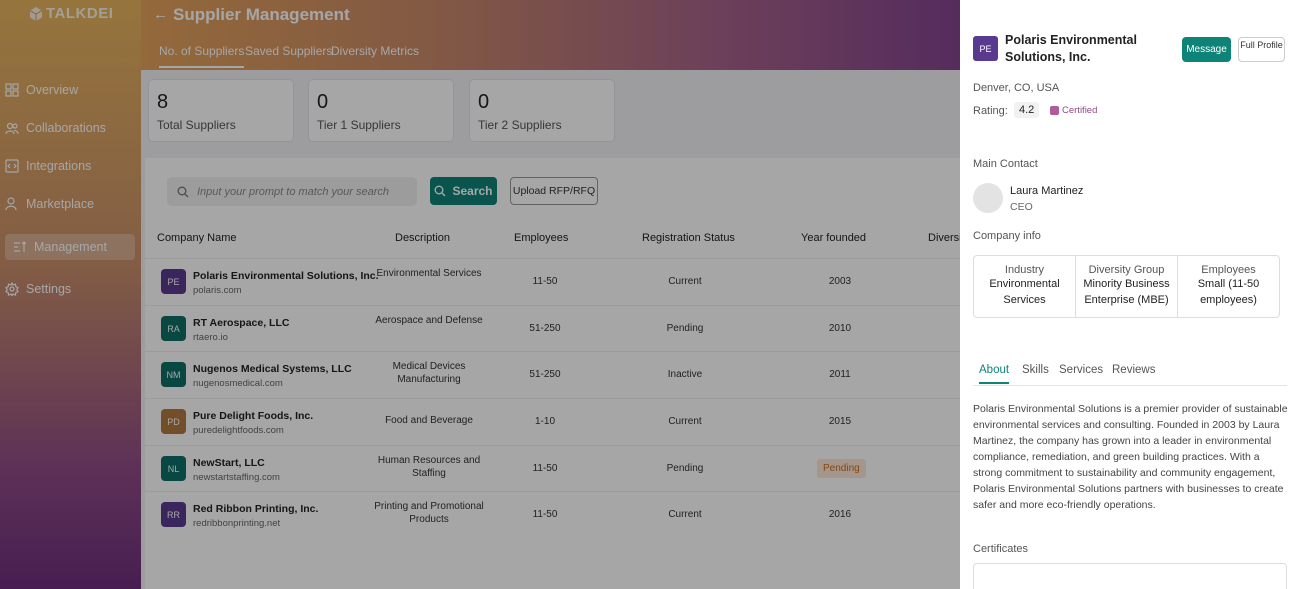  What do you see at coordinates (1080, 110) in the screenshot?
I see `certified-label: Certified` at bounding box center [1080, 110].